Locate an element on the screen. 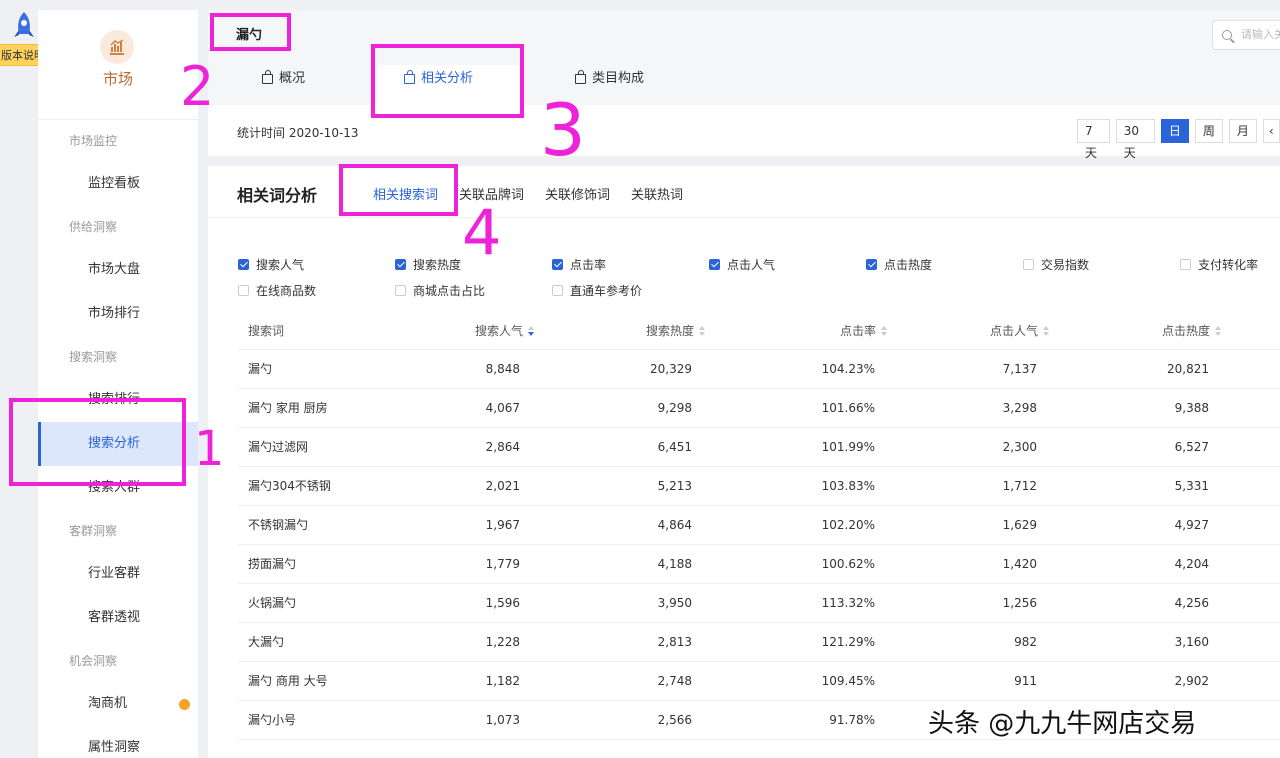 The height and width of the screenshot is (758, 1280). stat-time: 统计时间 2020-10-13 is located at coordinates (298, 133).